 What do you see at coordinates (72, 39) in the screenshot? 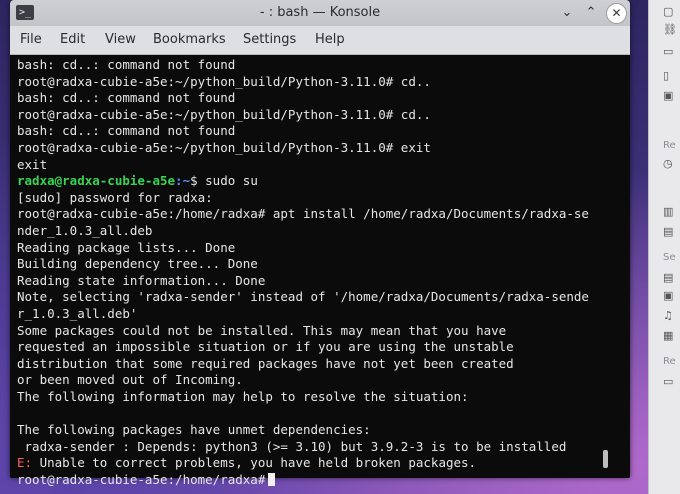
I see `menu-edit: Edit` at bounding box center [72, 39].